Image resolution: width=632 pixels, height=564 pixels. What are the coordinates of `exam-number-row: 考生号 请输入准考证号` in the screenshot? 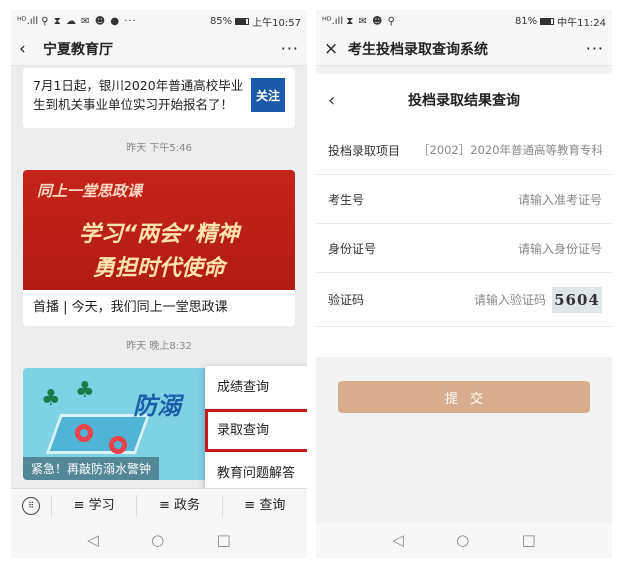 It's located at (464, 199).